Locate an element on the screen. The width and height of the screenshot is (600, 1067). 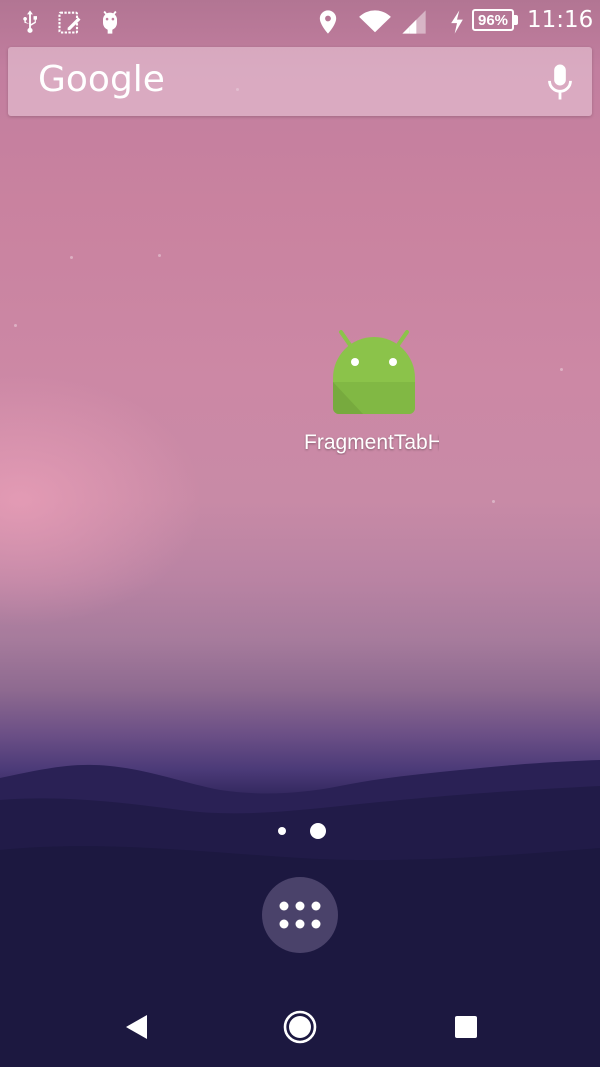
app-label: FragmentTabH is located at coordinates (371, 442).